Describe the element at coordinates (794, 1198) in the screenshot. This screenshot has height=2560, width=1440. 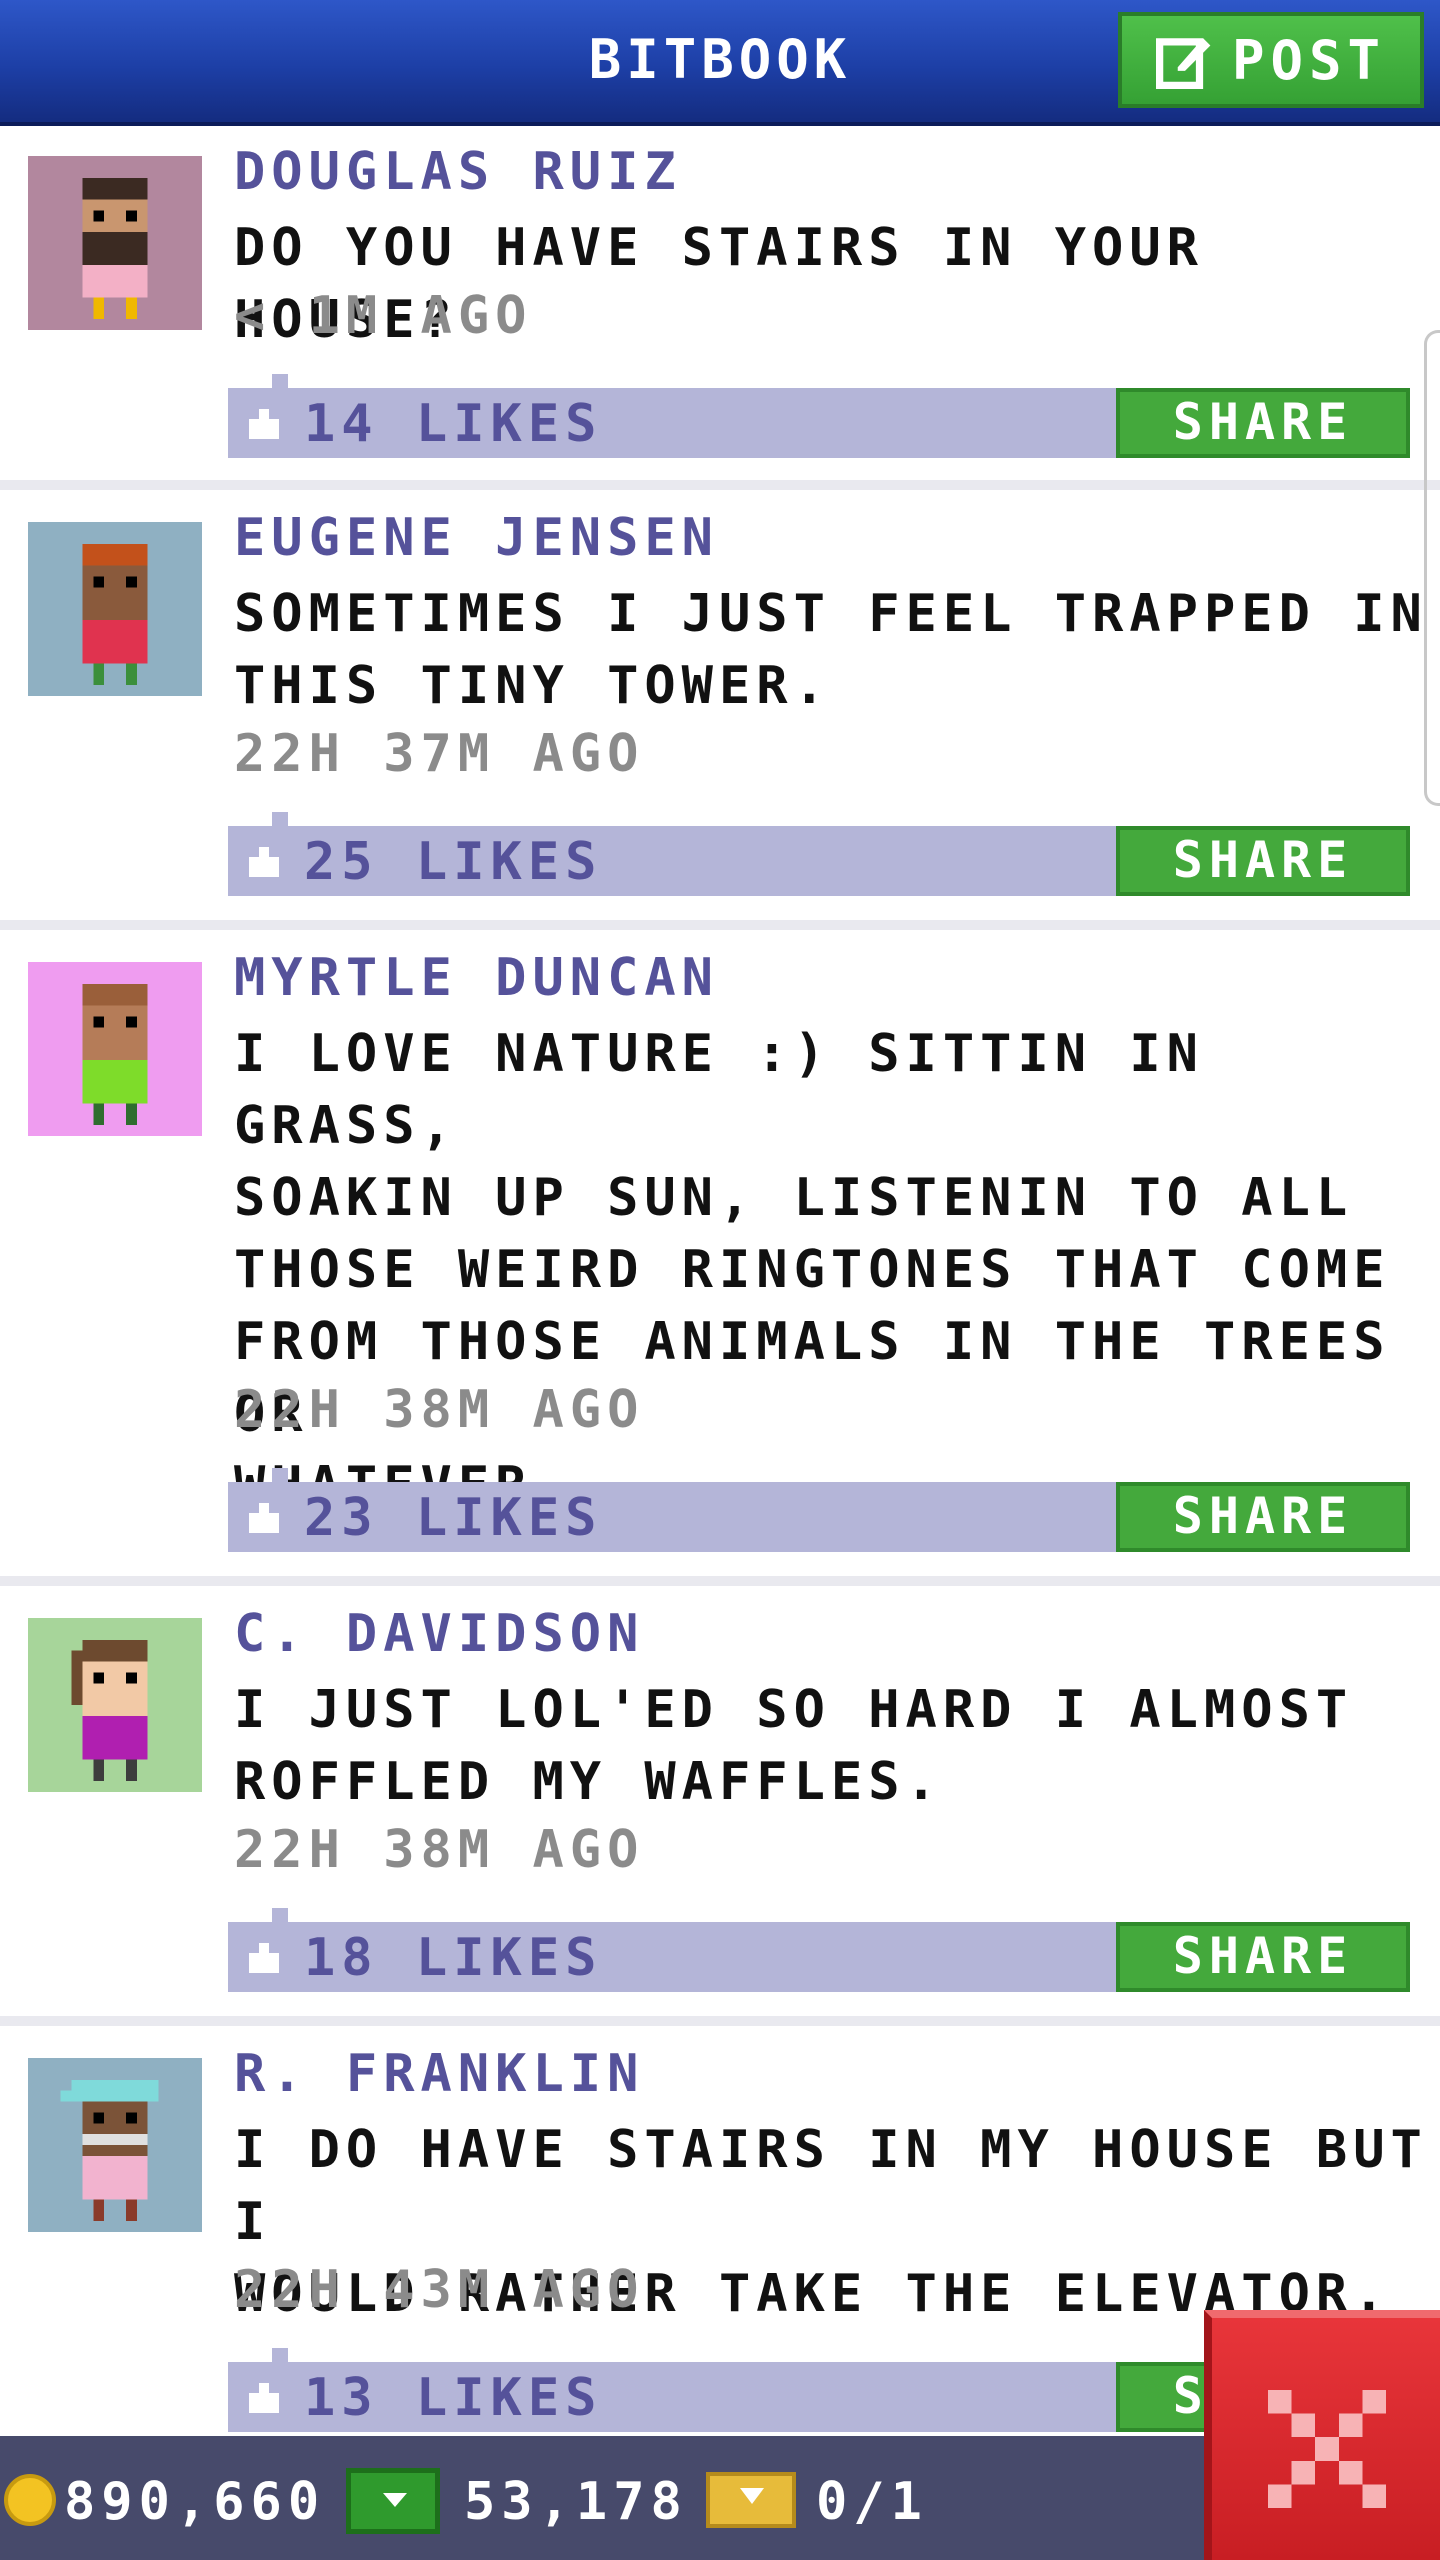
I see `post-text-line: SOAKIN UP SUN, LISTENIN TO ALL` at that location.